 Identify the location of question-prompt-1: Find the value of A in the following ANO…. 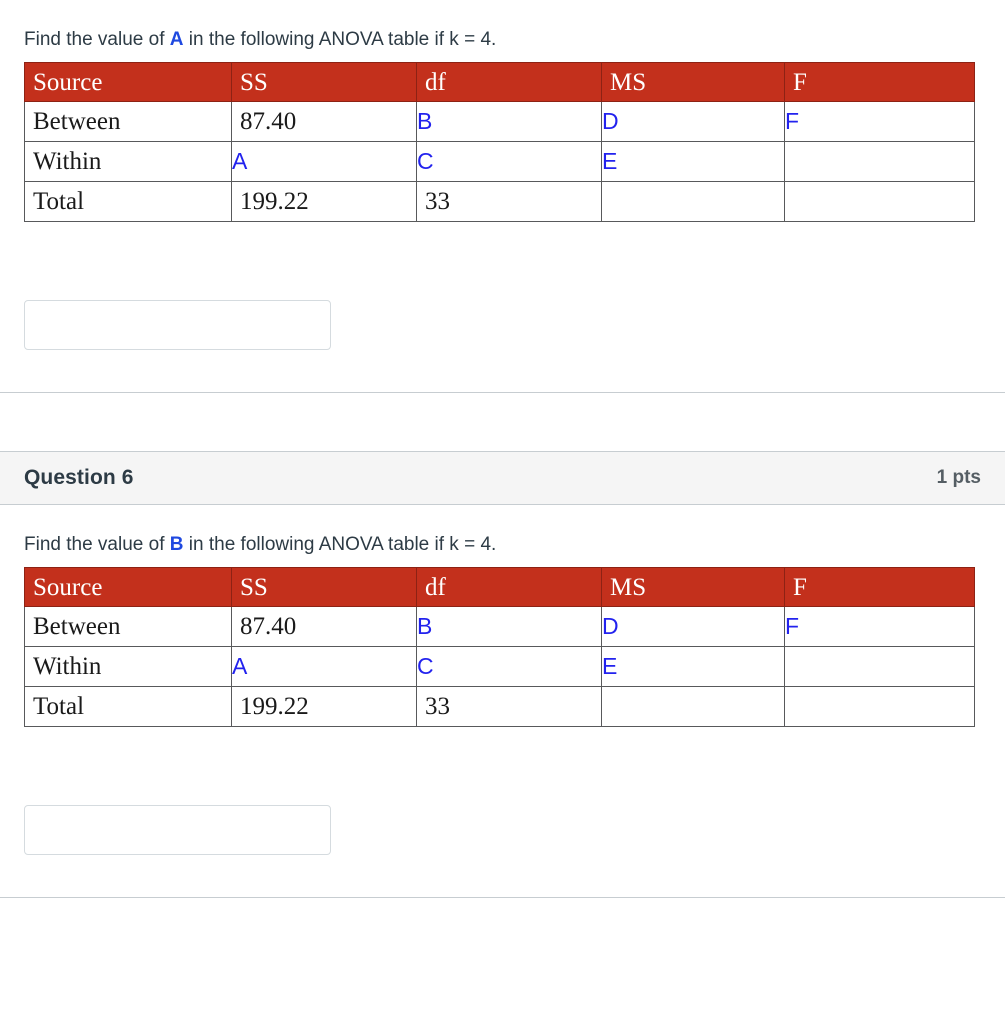
(502, 31).